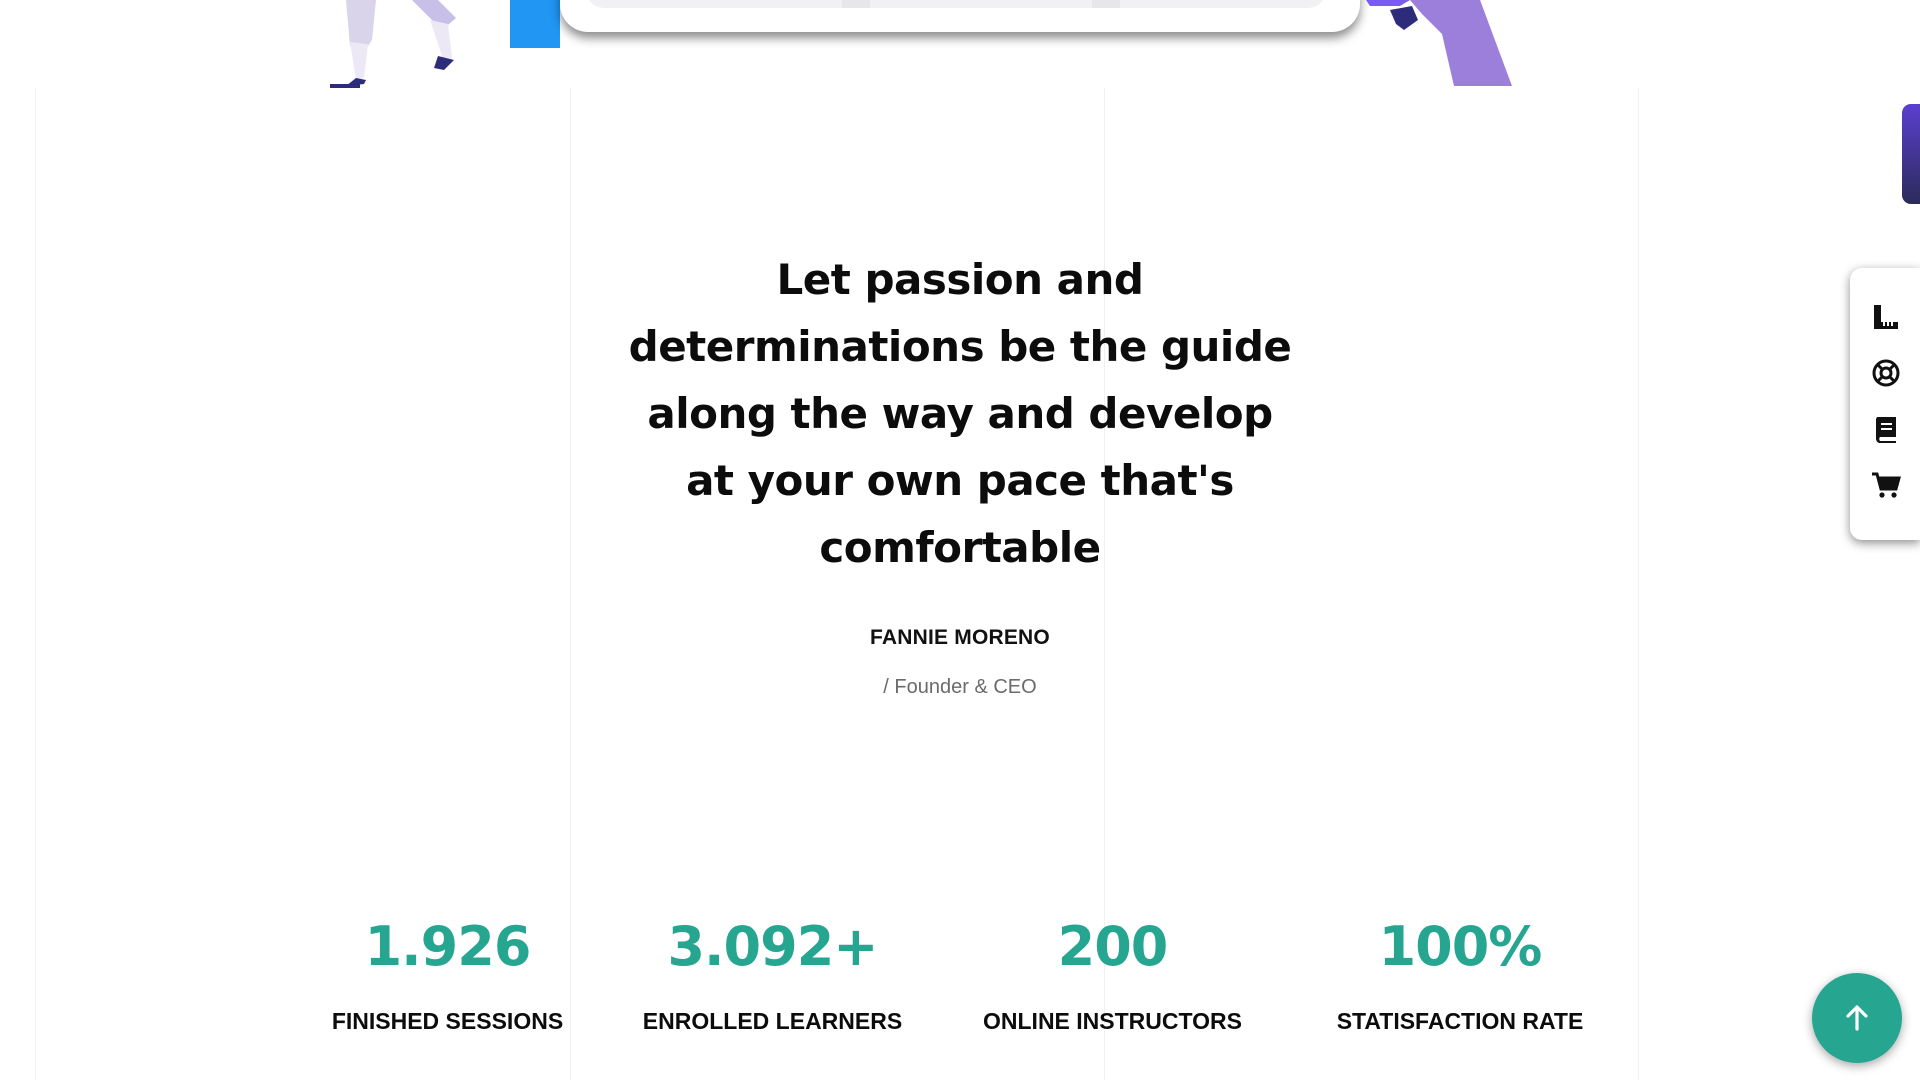  I want to click on stat-online-instructors: 200 ONLINE INSTRUCTORS, so click(1112, 973).